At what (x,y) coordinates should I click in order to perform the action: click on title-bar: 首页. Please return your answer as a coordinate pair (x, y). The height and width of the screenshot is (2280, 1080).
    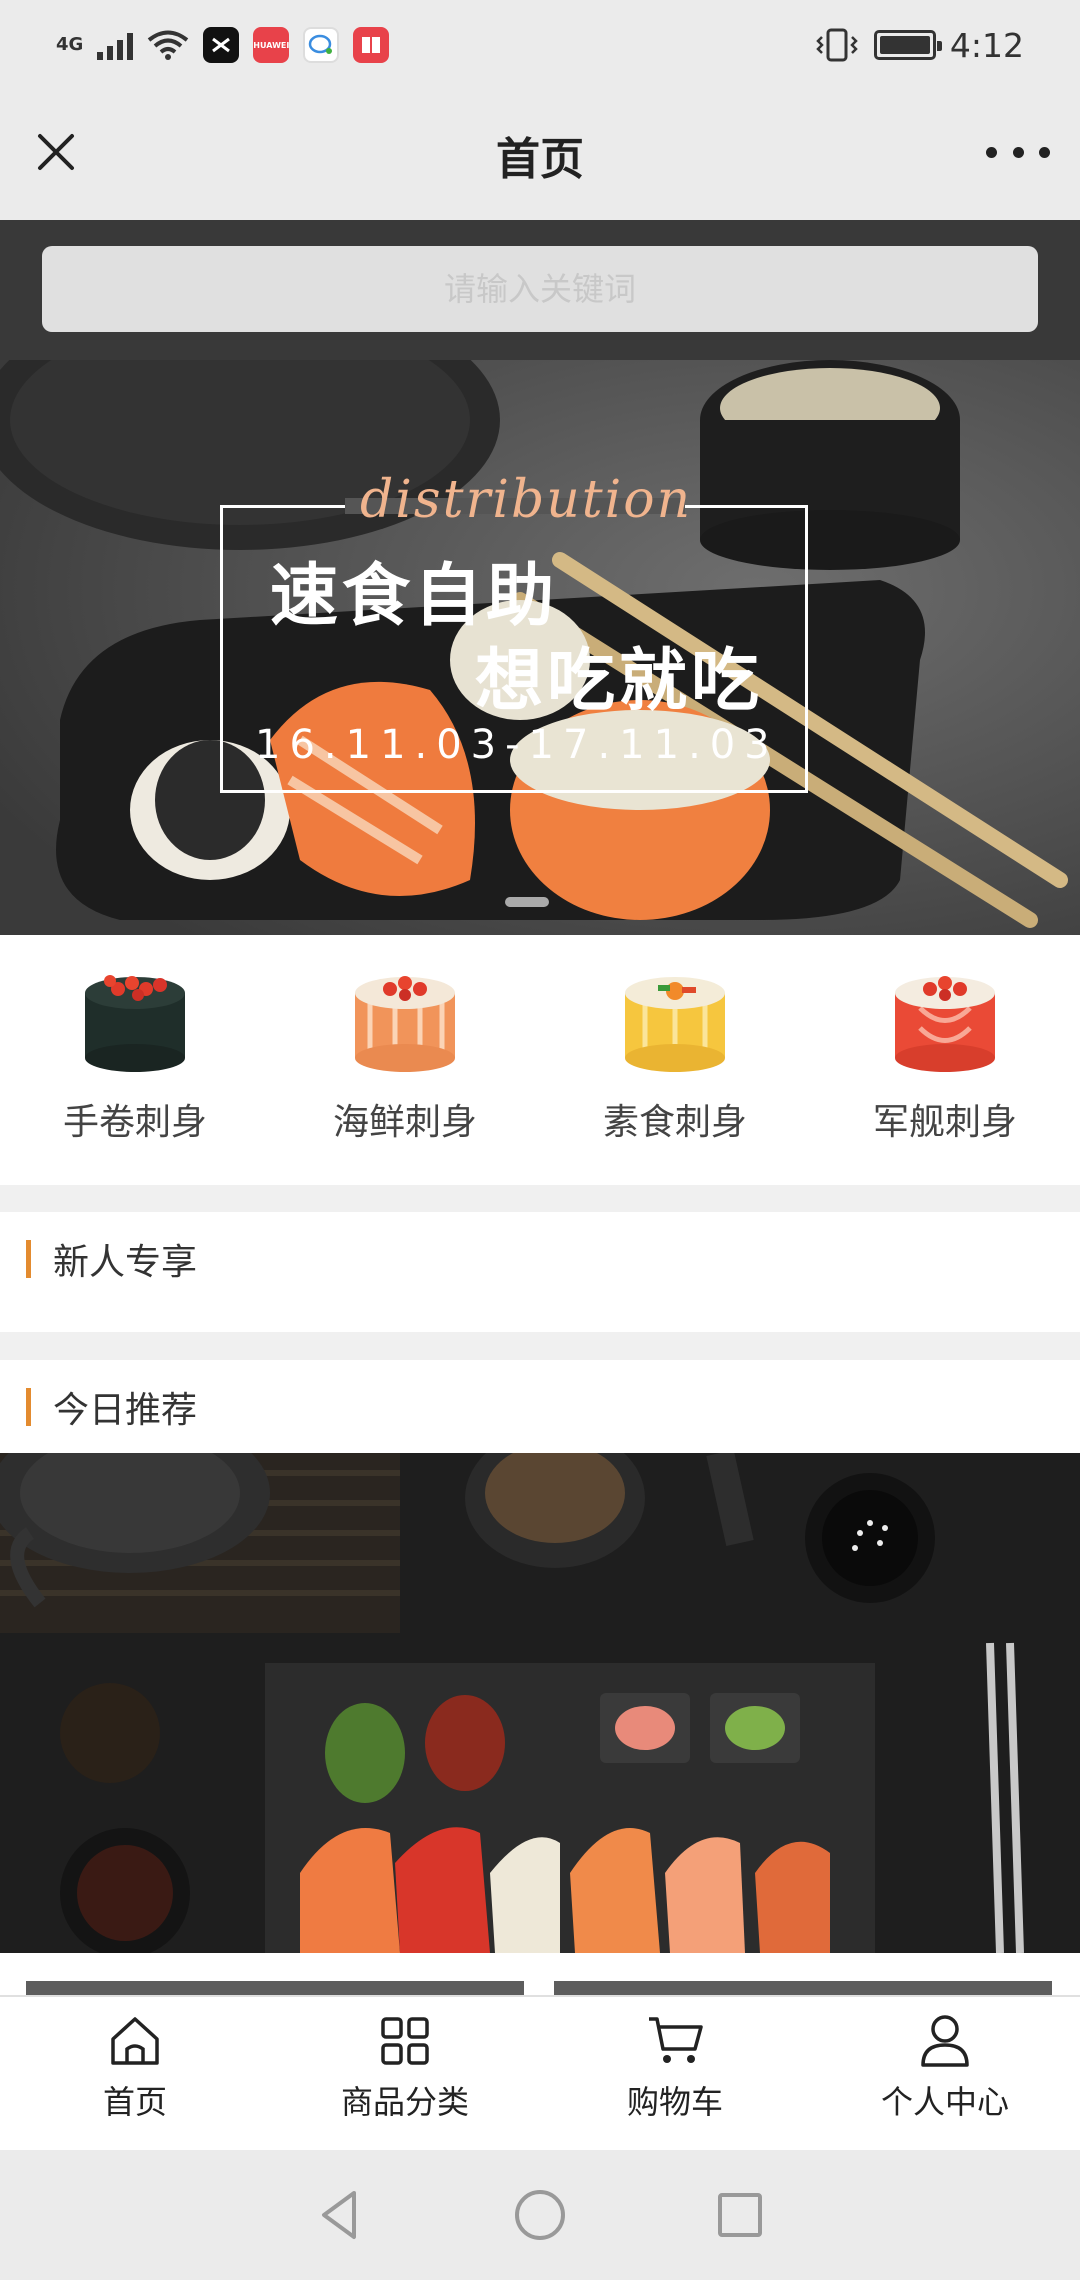
    Looking at the image, I should click on (540, 155).